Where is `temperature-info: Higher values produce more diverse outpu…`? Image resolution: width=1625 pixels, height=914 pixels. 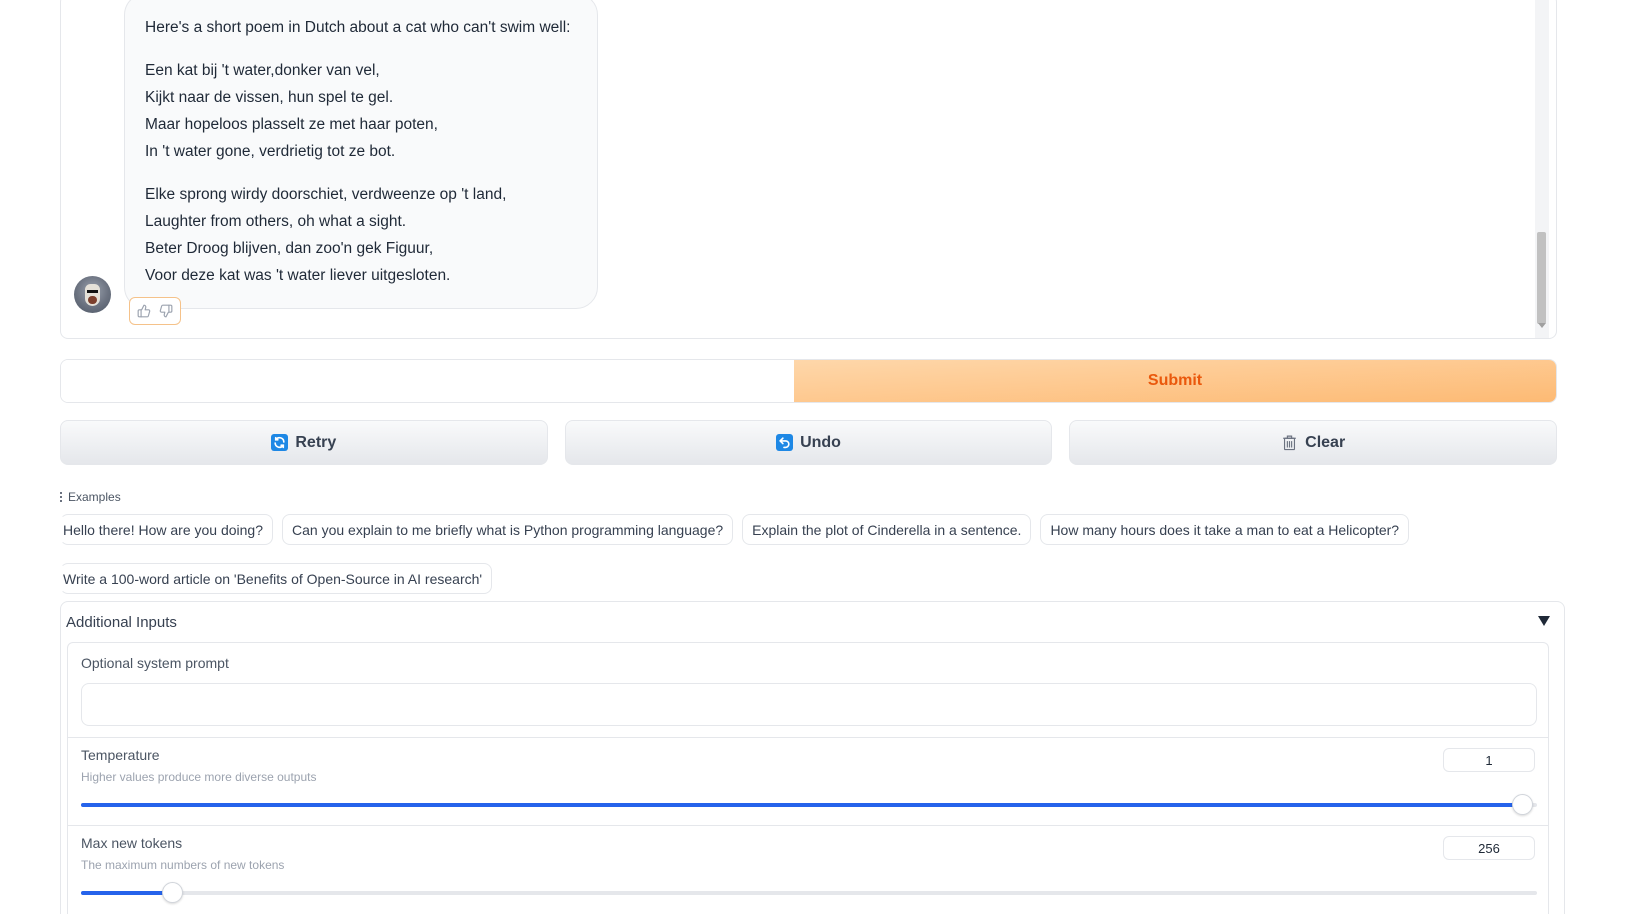 temperature-info: Higher values produce more diverse outpu… is located at coordinates (199, 777).